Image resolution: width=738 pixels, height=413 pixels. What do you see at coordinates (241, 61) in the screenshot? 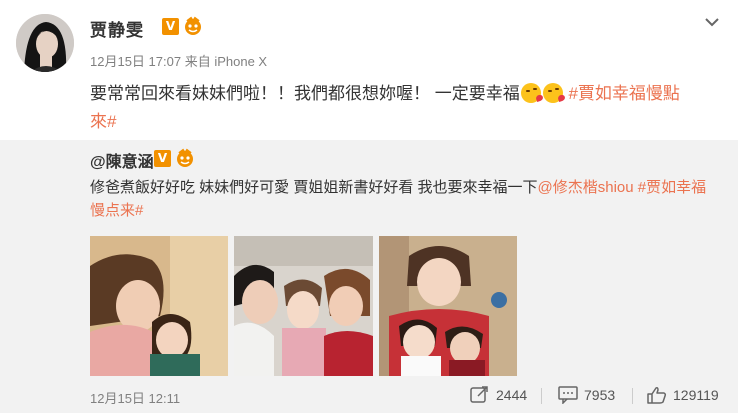
I see `post-source: iPhone X` at bounding box center [241, 61].